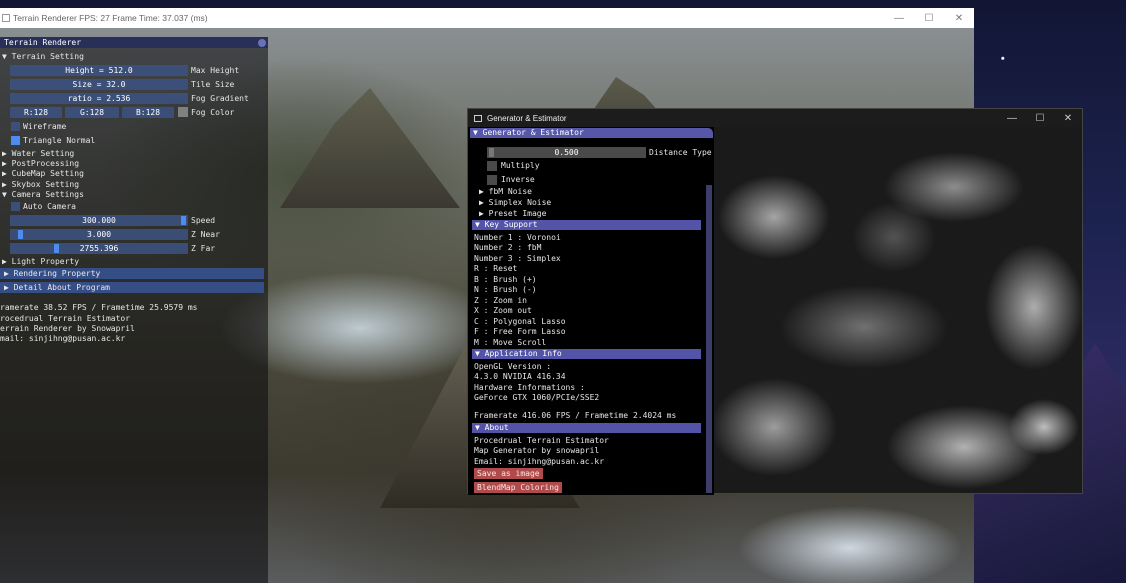 This screenshot has width=1126, height=583. I want to click on auto-camera-checkbox, so click(15, 206).